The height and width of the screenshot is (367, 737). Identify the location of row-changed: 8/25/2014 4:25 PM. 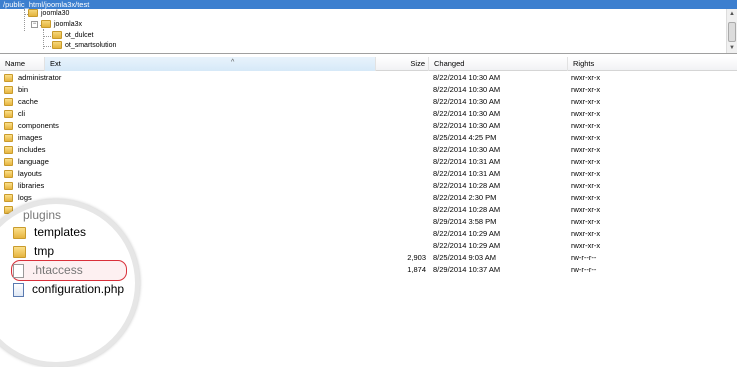
(465, 137).